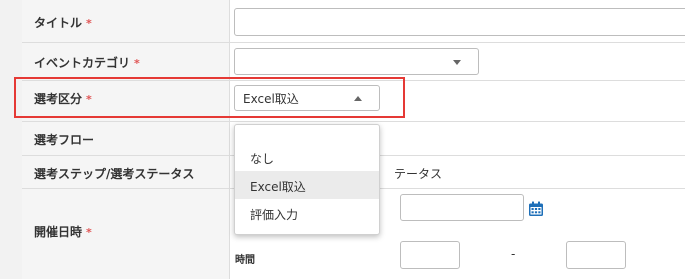 Image resolution: width=685 pixels, height=279 pixels. Describe the element at coordinates (114, 174) in the screenshot. I see `selection-step-status-label: 選考ステップ/選考ステータス` at that location.